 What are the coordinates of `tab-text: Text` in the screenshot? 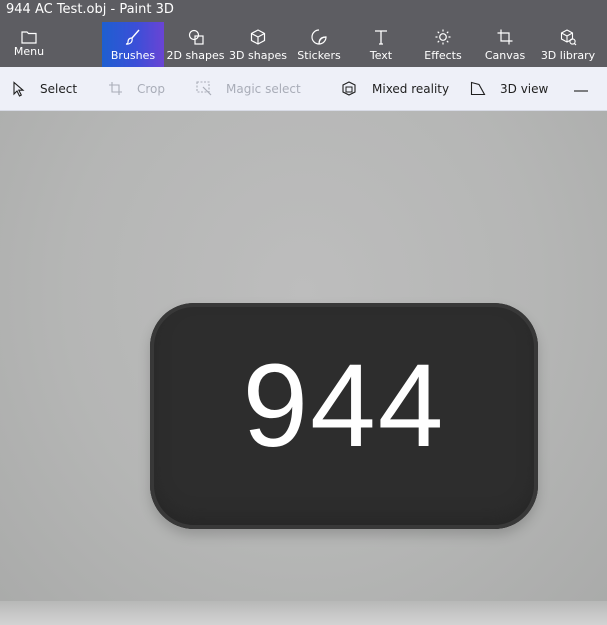 It's located at (381, 44).